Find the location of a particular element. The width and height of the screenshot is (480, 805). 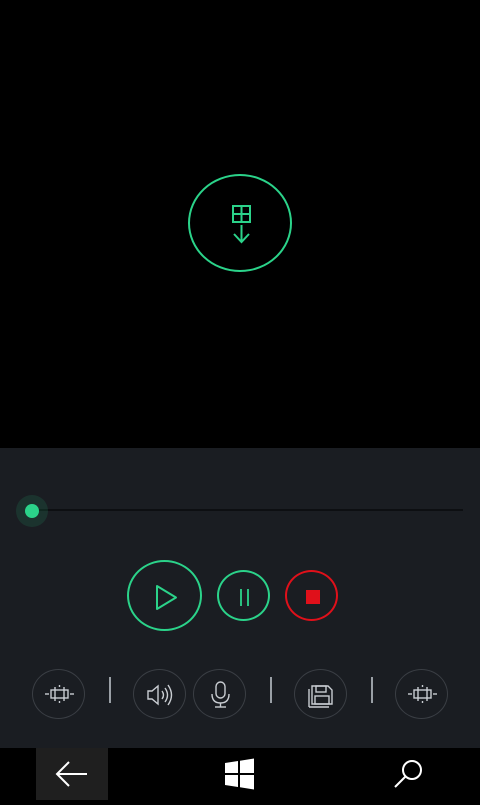

back-arrow-icon is located at coordinates (71, 774).